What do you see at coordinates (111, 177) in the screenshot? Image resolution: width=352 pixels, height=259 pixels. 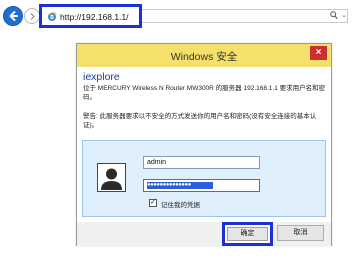 I see `user-avatar-icon` at bounding box center [111, 177].